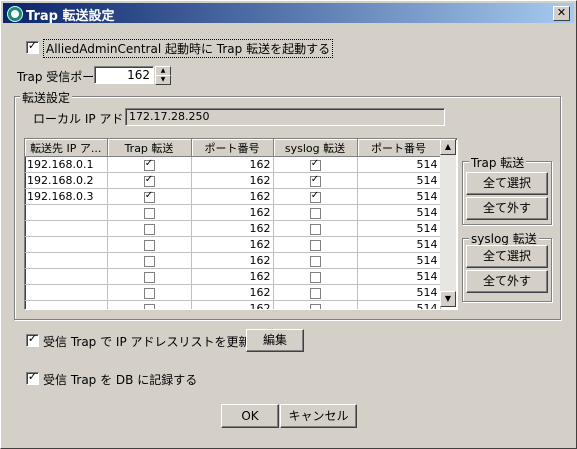 The height and width of the screenshot is (449, 577). I want to click on spin-down-icon: ▼, so click(163, 80).